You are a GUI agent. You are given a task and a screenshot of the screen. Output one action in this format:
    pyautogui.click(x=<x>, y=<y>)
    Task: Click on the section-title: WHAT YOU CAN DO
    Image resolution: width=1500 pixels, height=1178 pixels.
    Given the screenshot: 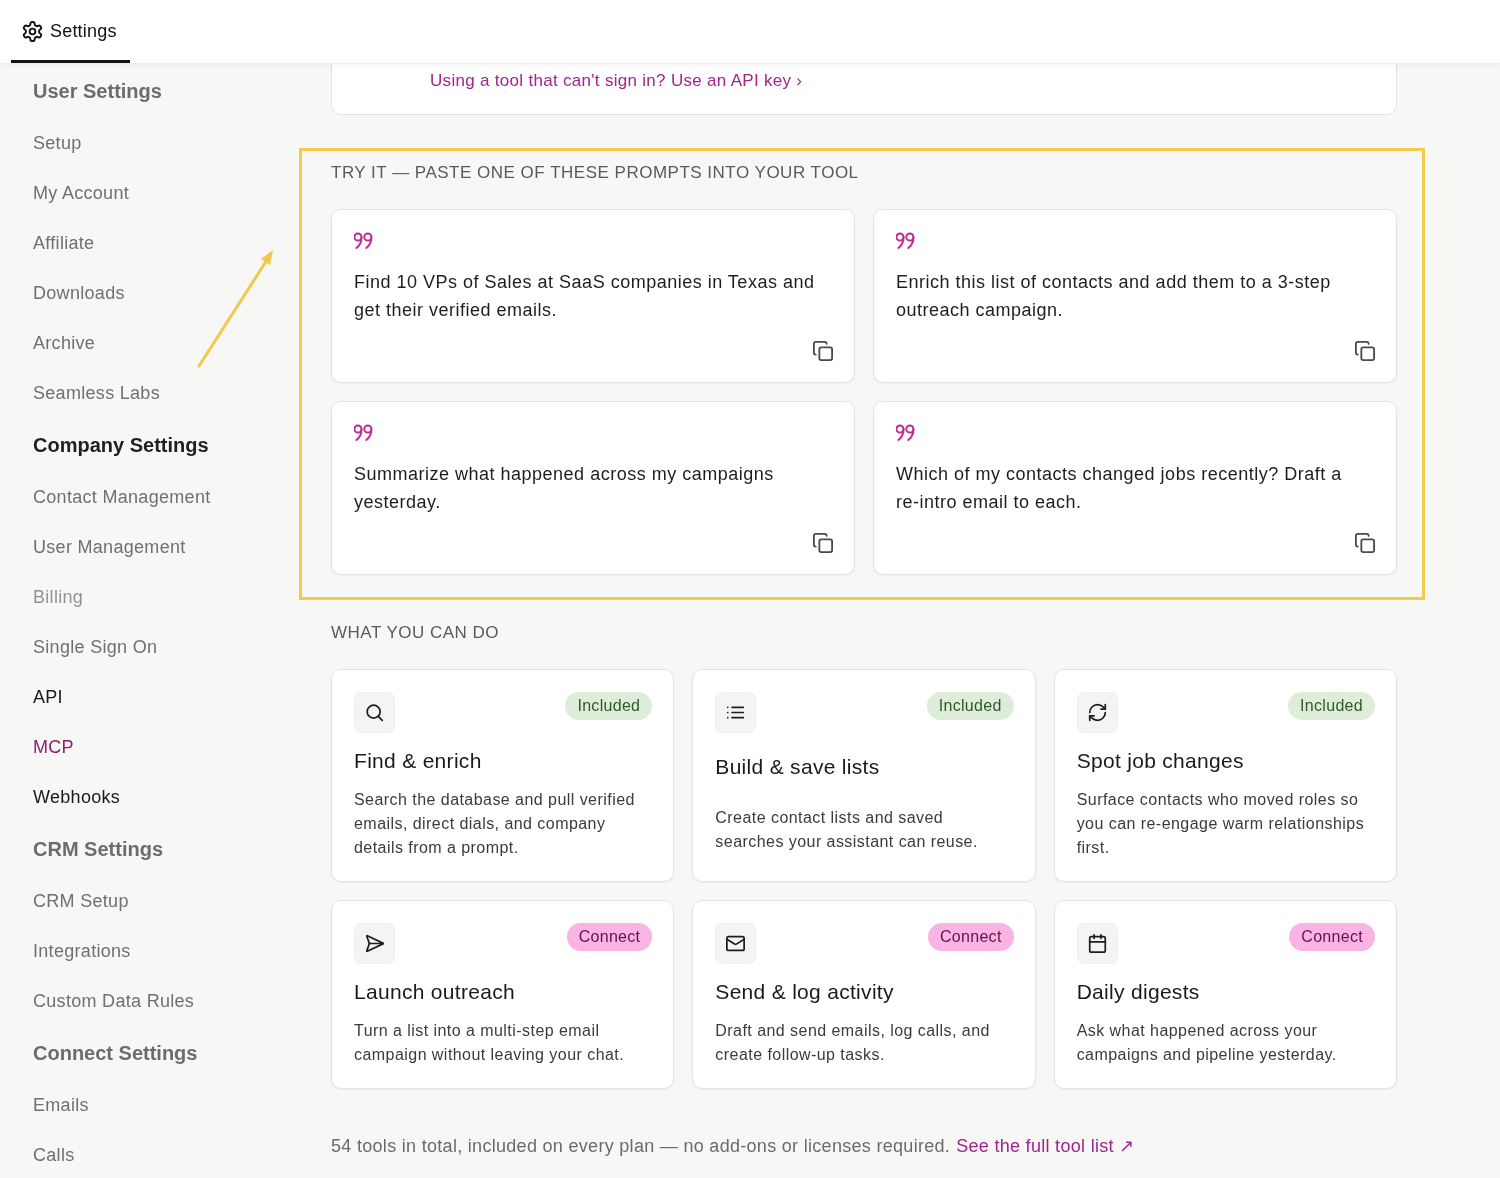 What is the action you would take?
    pyautogui.click(x=415, y=633)
    